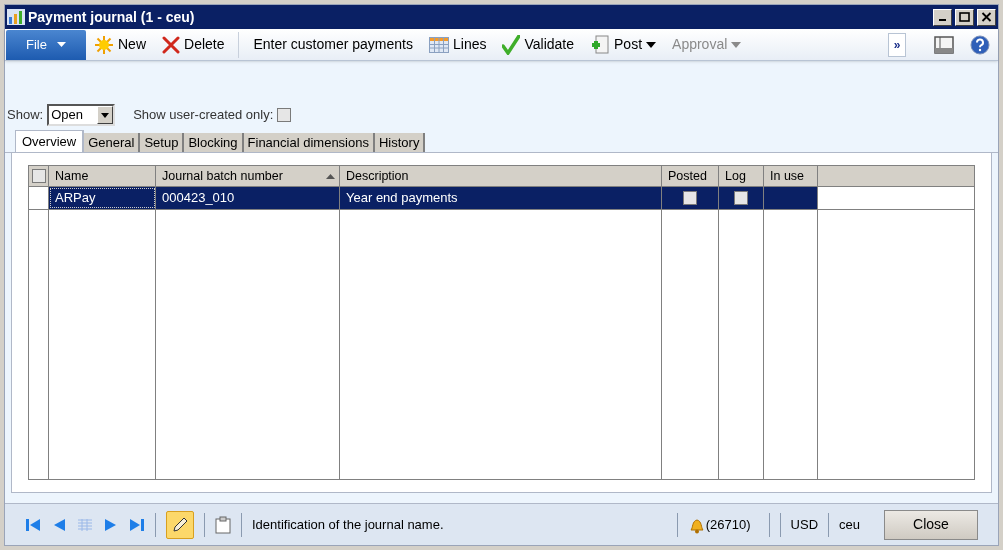 The width and height of the screenshot is (1003, 550). Describe the element at coordinates (538, 44) in the screenshot. I see `toolbar-button: Validate` at that location.